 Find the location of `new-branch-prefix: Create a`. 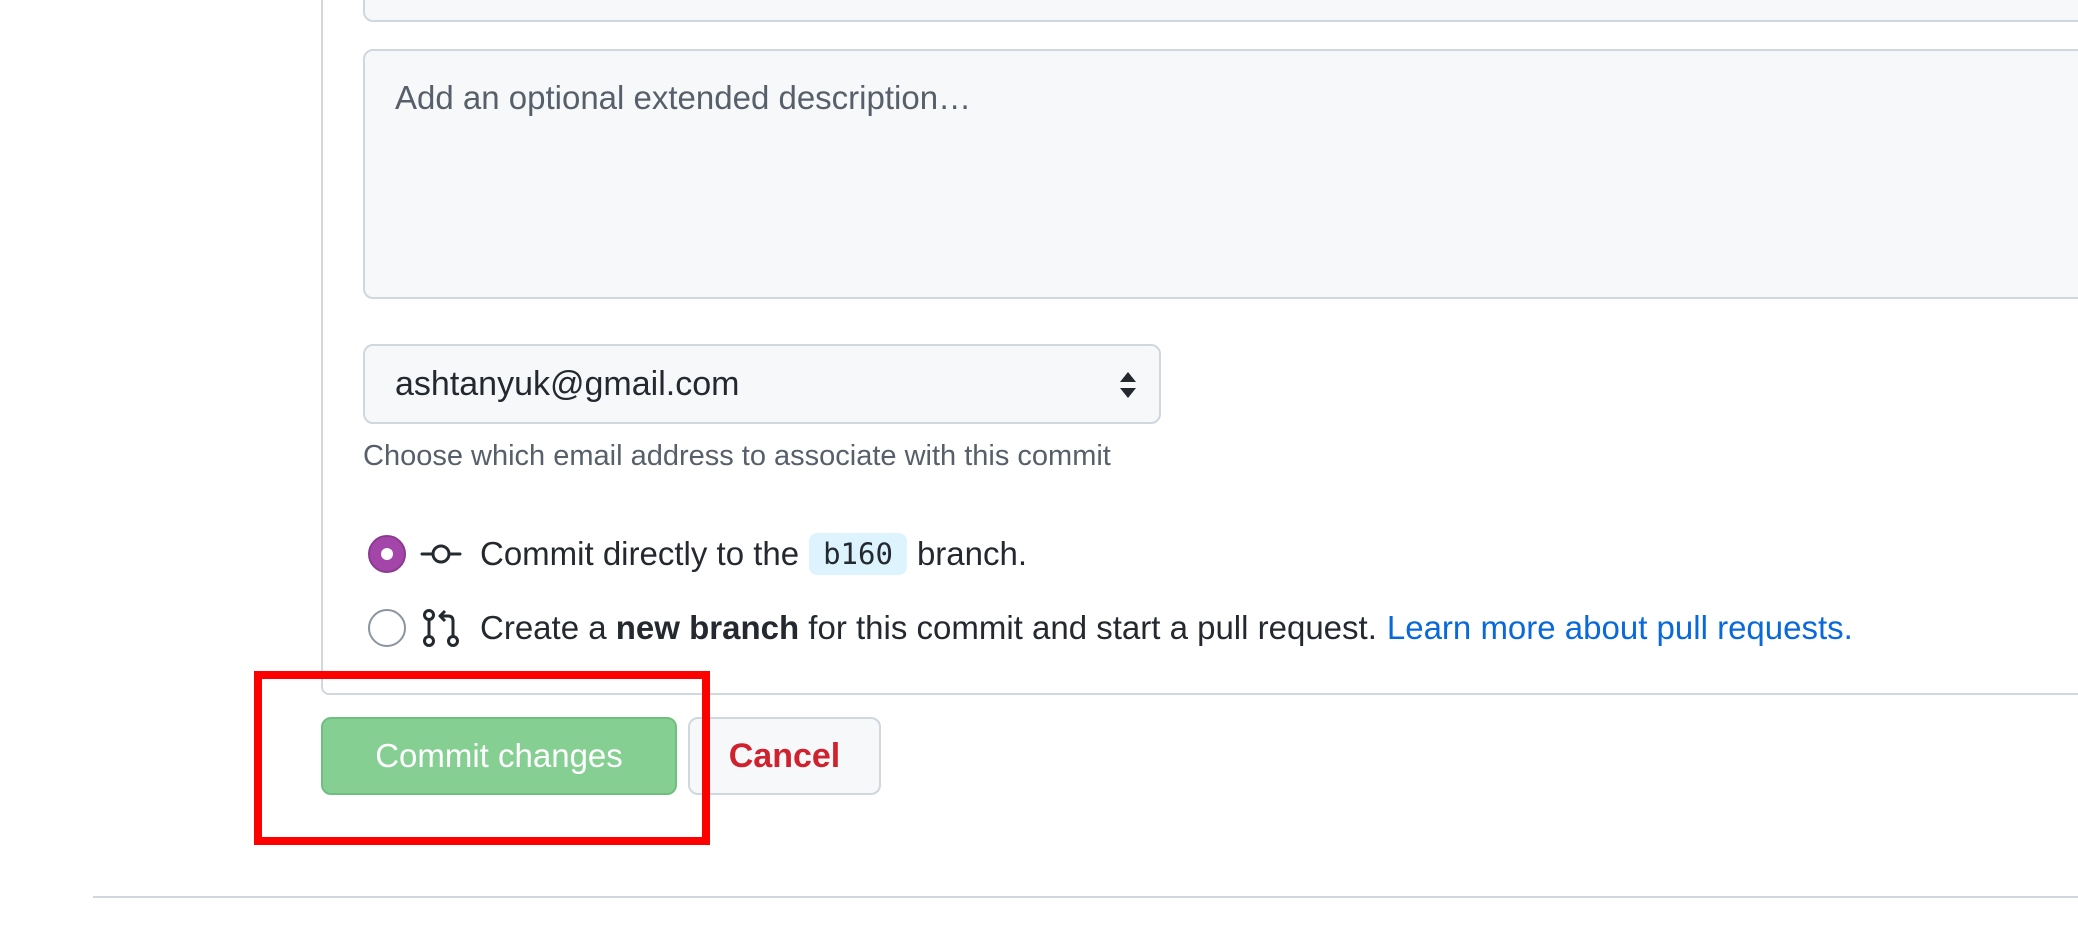

new-branch-prefix: Create a is located at coordinates (543, 627).